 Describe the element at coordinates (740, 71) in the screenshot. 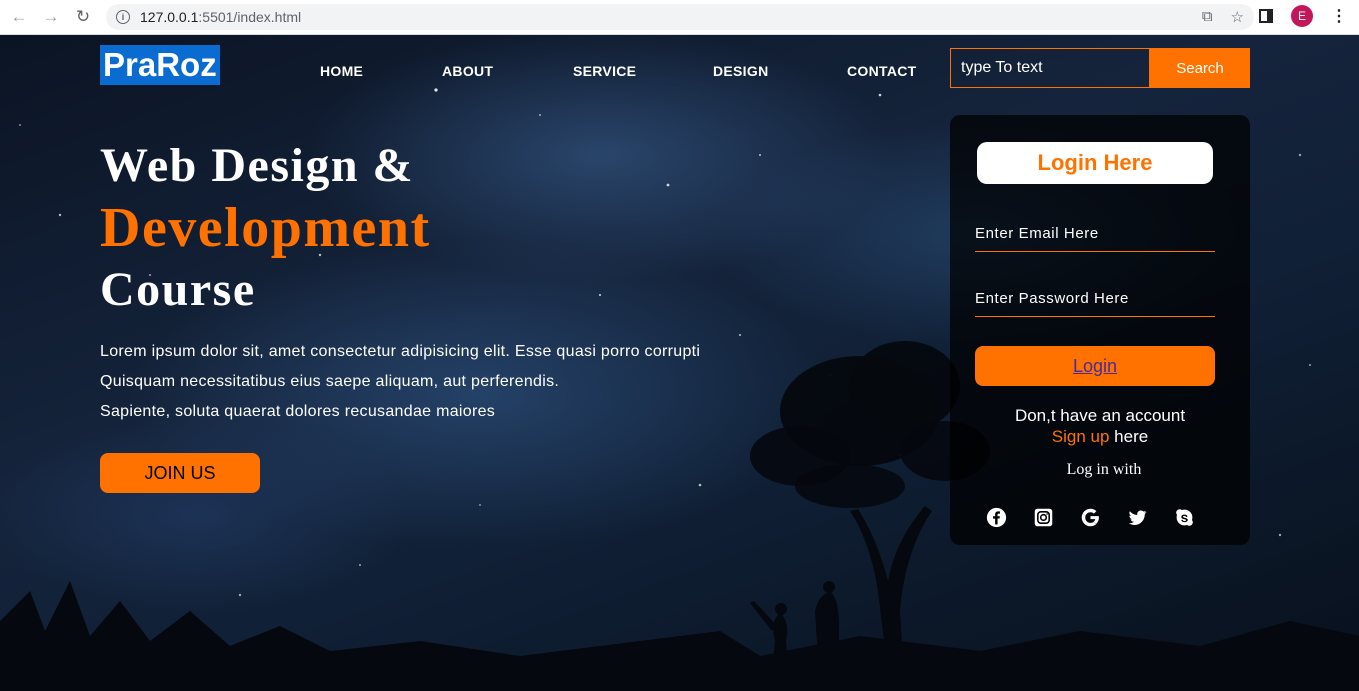

I see `nav-design: DESIGN` at that location.